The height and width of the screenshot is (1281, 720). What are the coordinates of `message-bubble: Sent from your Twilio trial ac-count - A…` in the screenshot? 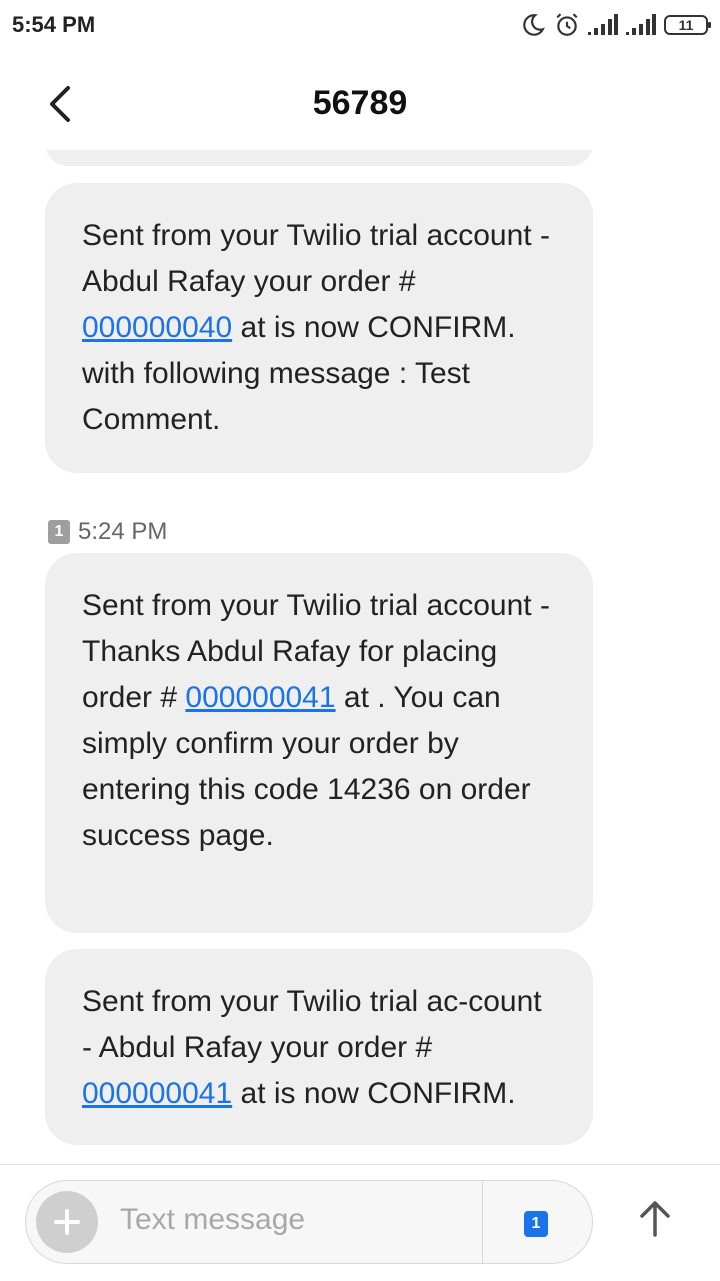 It's located at (319, 1047).